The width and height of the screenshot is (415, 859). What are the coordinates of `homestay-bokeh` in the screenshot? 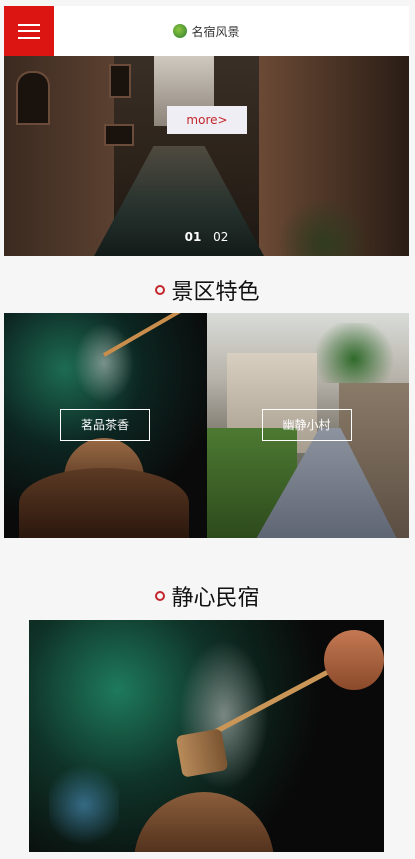 It's located at (84, 805).